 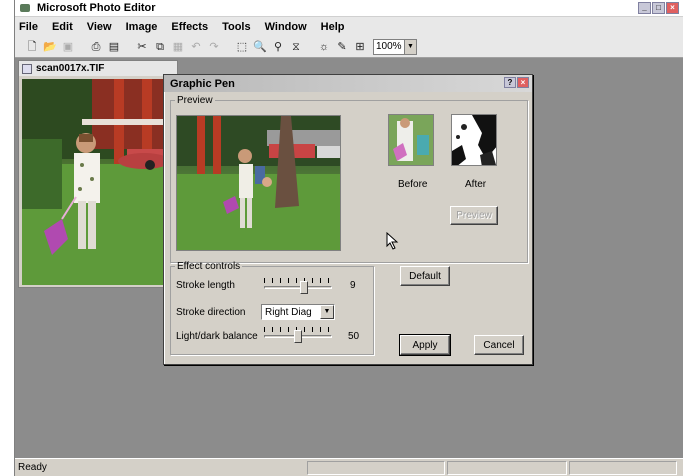 I want to click on image-window-titlebar: scan0017x.TIF, so click(x=98, y=68).